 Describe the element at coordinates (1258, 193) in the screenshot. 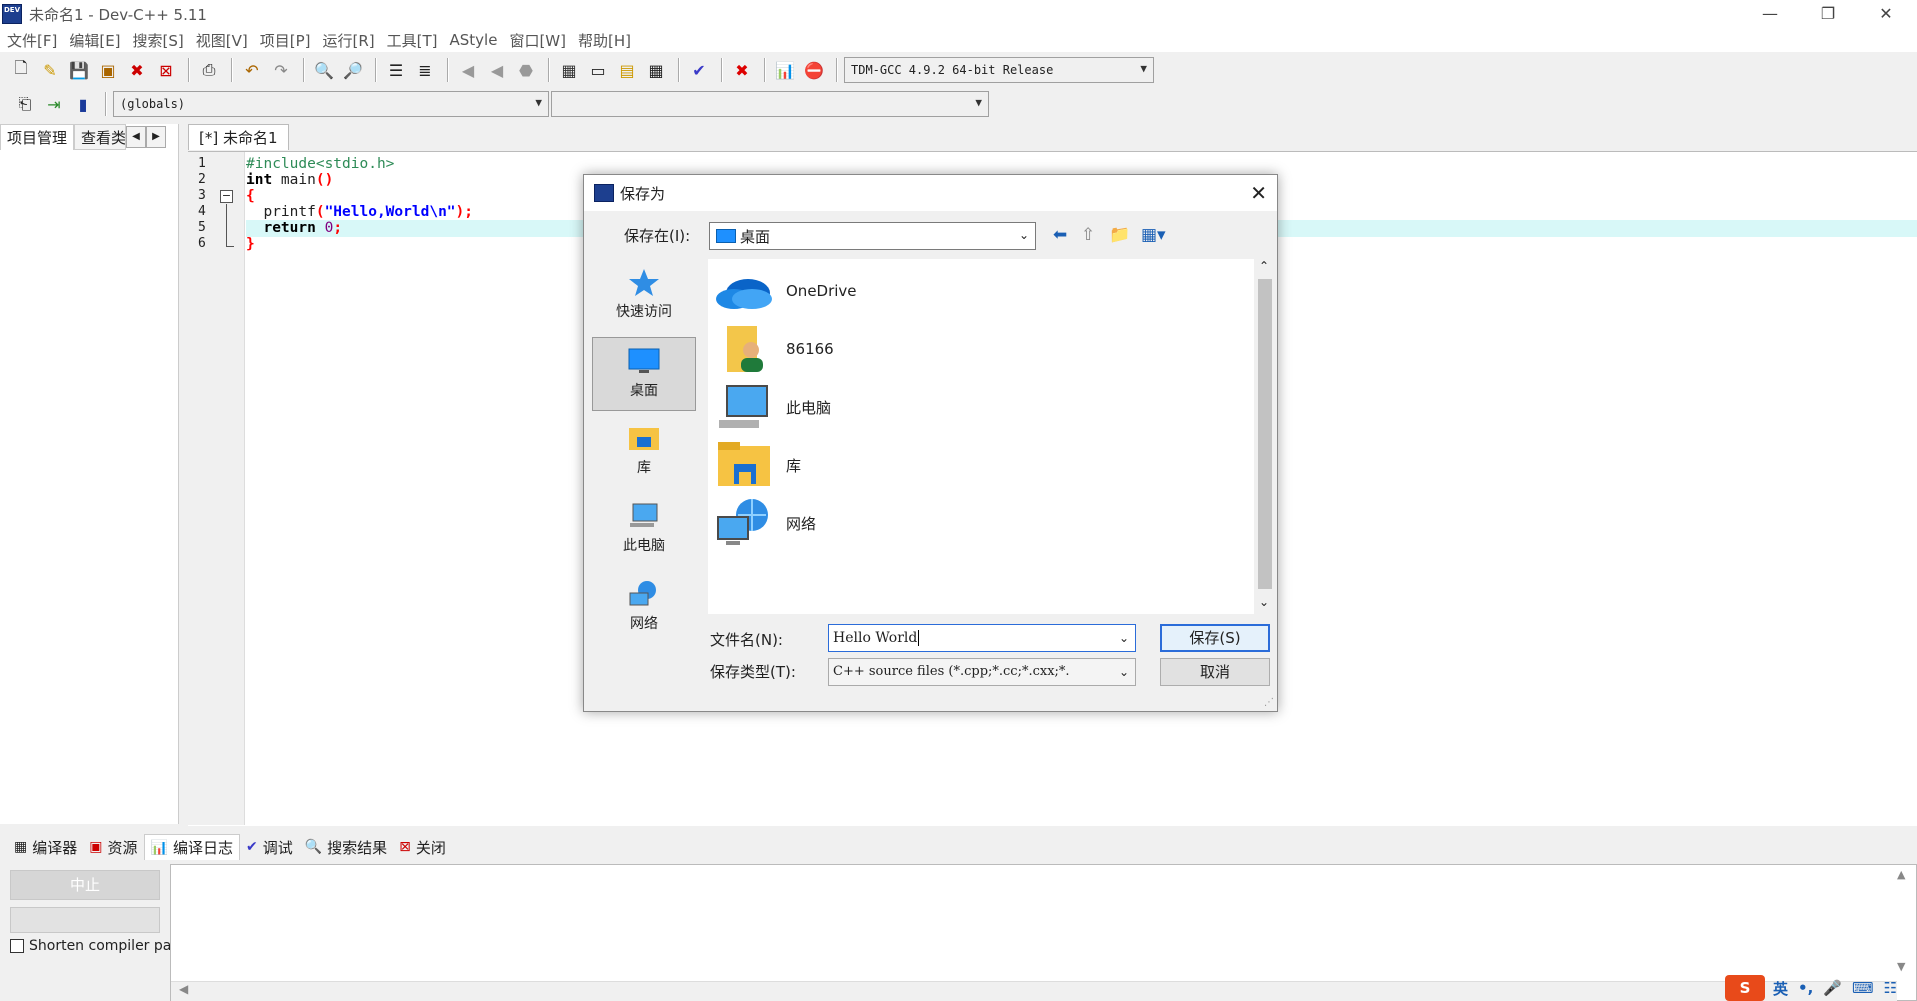

I see `dialog-close-icon: ✕` at that location.